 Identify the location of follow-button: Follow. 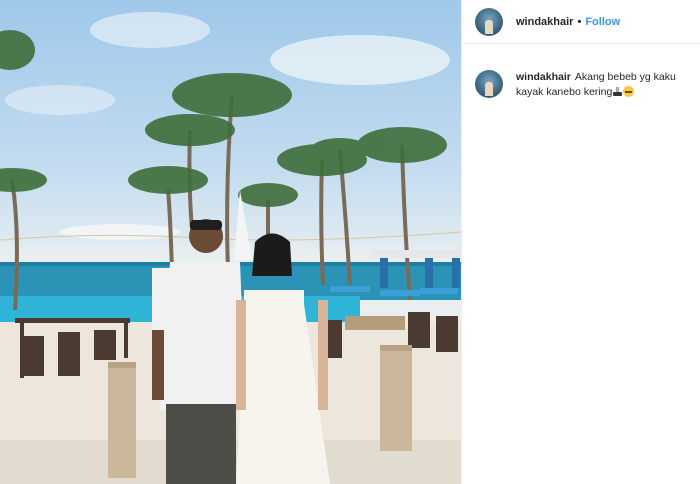
(602, 22).